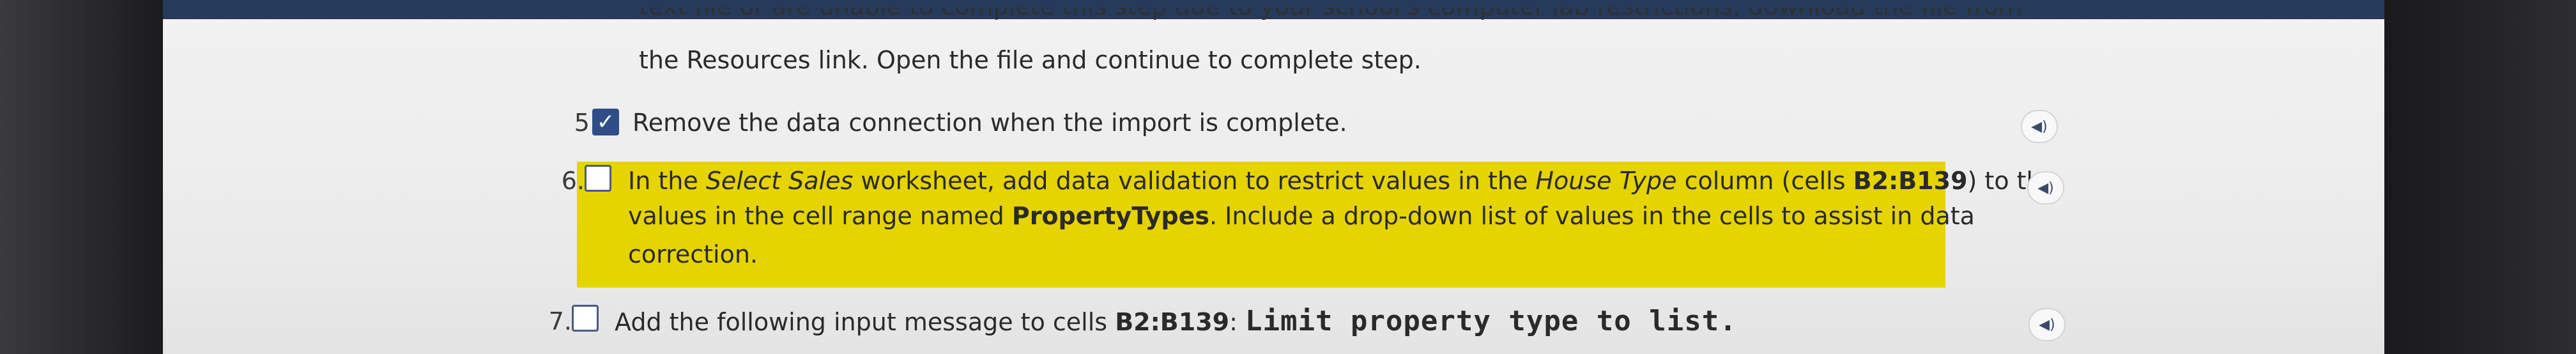 This screenshot has width=2576, height=354. I want to click on step-number-5: 5., so click(585, 123).